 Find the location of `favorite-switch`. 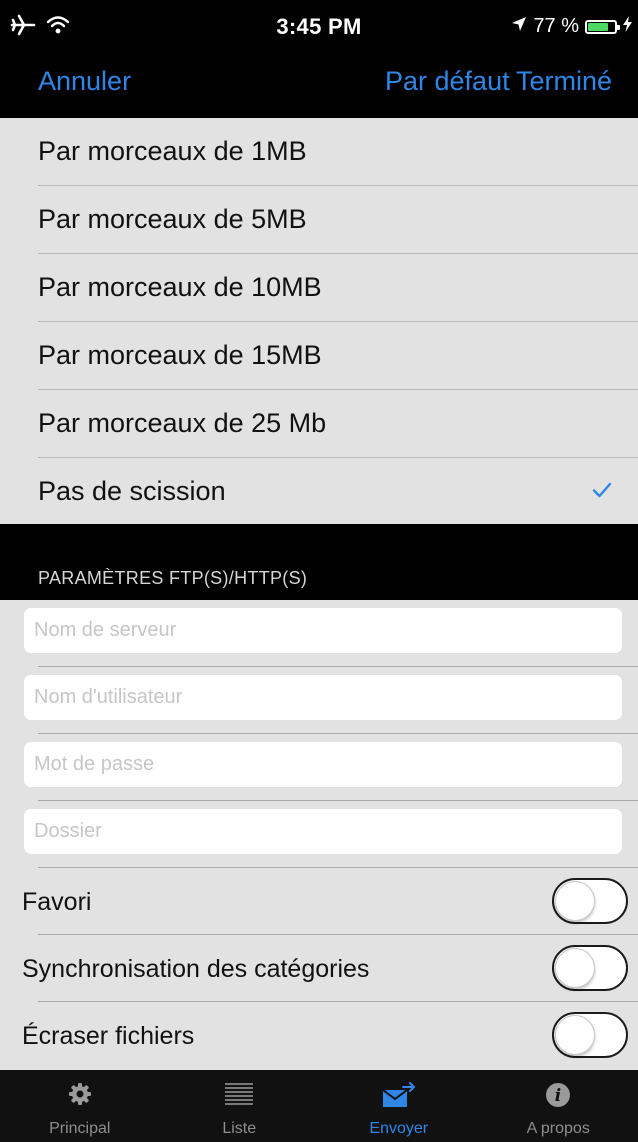

favorite-switch is located at coordinates (590, 901).